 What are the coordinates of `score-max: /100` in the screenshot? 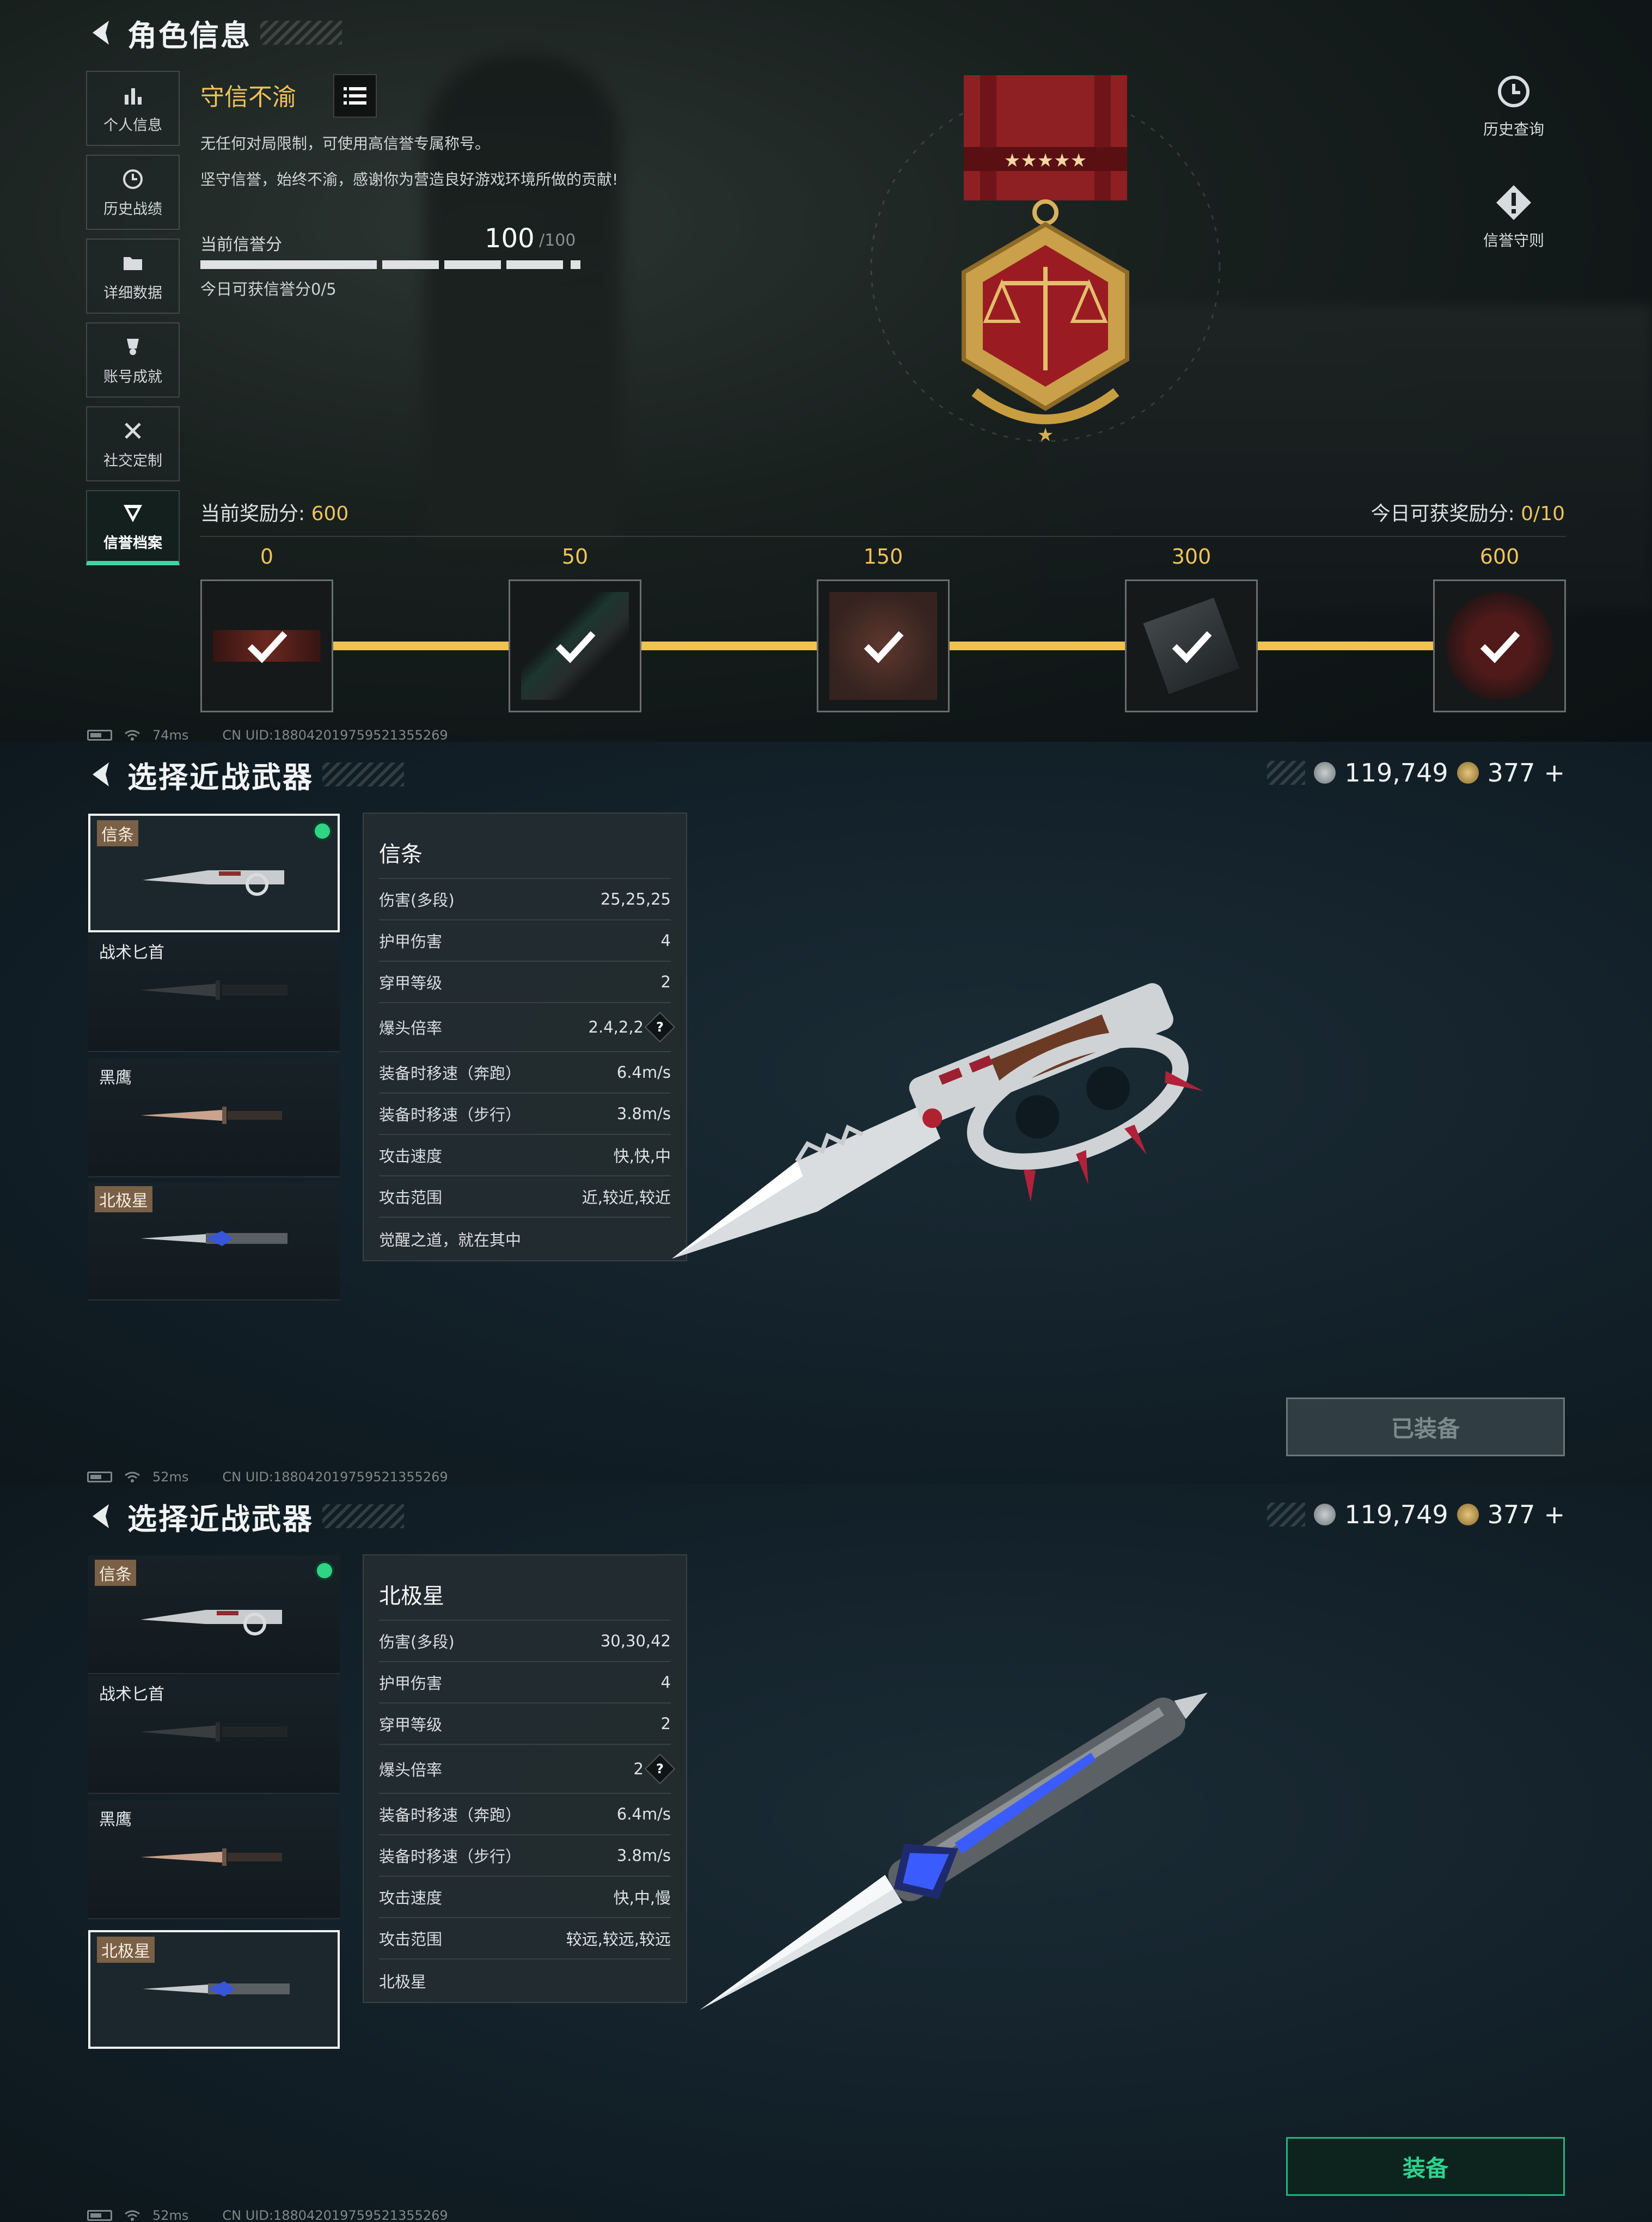 It's located at (557, 240).